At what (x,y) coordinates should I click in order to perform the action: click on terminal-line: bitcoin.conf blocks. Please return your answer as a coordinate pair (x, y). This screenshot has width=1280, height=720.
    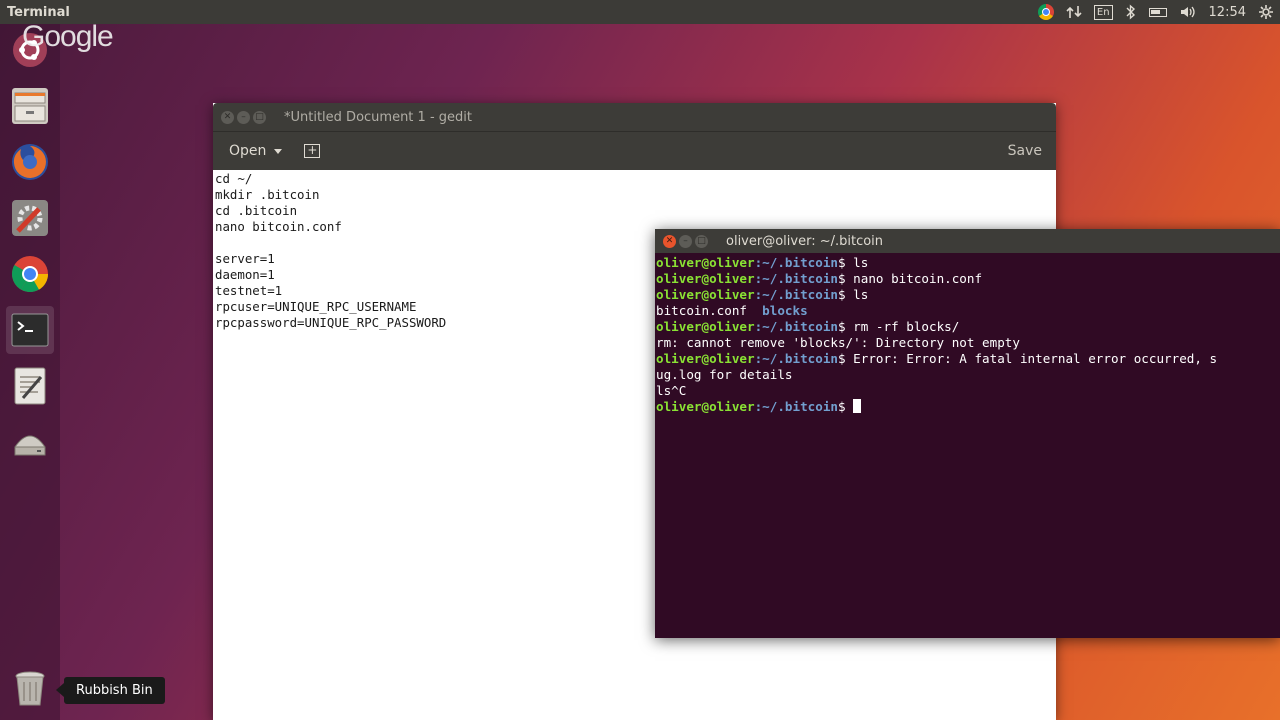
    Looking at the image, I should click on (967, 311).